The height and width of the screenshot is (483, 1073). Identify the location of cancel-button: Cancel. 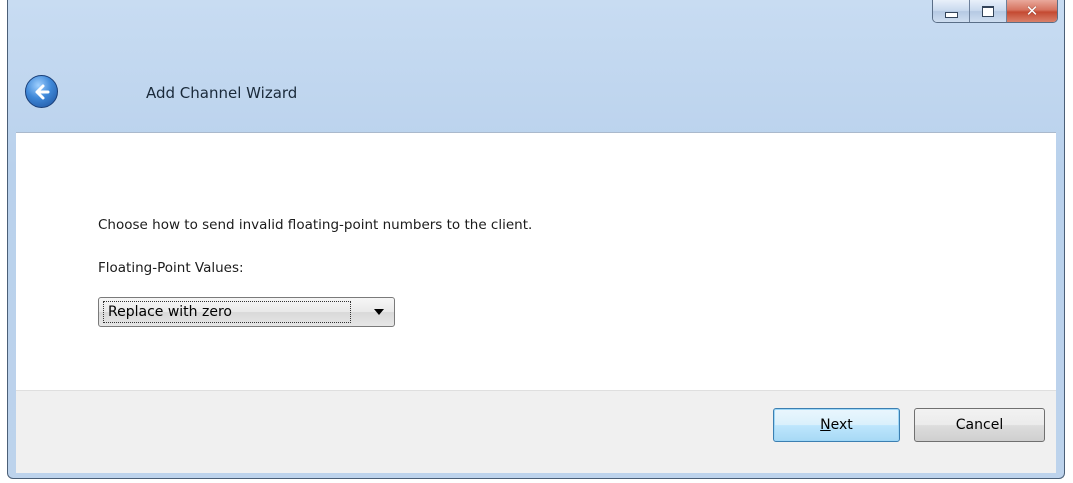
(979, 425).